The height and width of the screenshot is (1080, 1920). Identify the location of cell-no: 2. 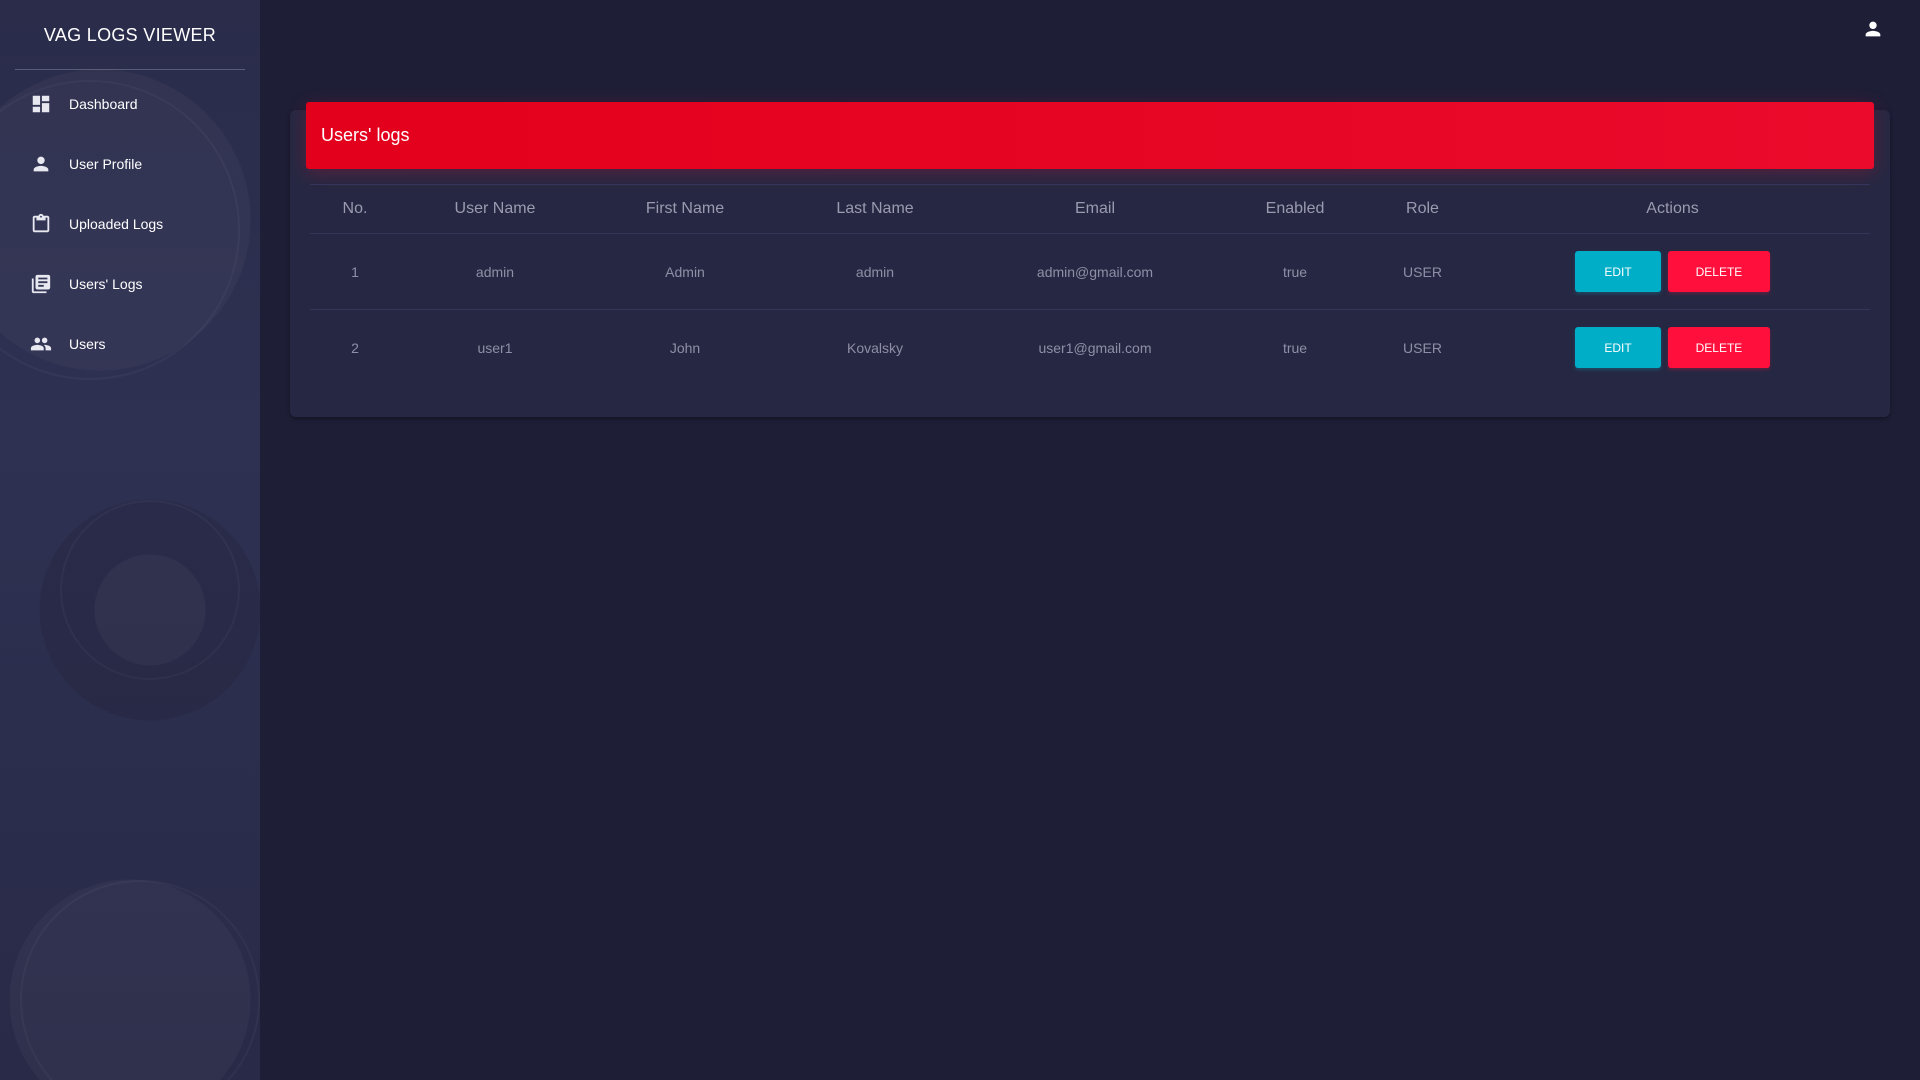
(355, 347).